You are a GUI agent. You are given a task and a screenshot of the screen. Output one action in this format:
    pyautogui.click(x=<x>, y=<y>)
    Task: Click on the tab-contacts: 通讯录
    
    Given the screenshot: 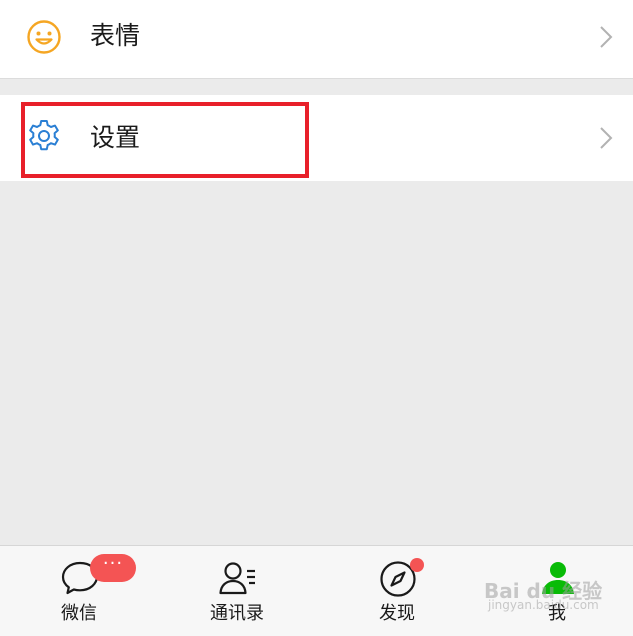 What is the action you would take?
    pyautogui.click(x=237, y=591)
    